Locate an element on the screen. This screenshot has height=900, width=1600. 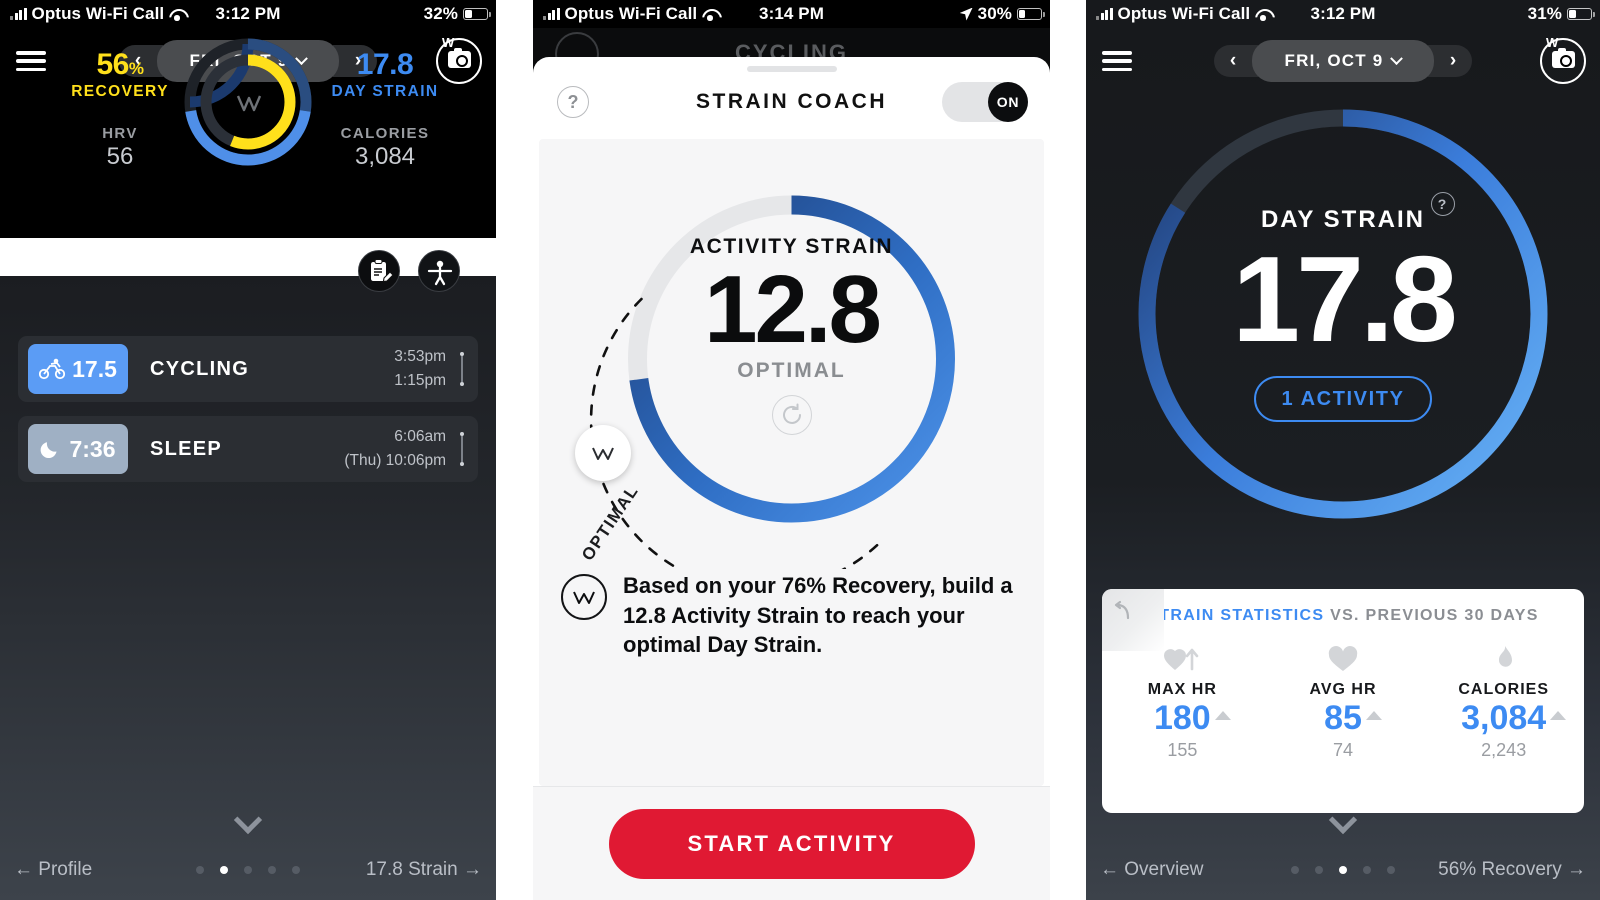
activity-times: 3:53pm 1:15pm is located at coordinates (420, 369).